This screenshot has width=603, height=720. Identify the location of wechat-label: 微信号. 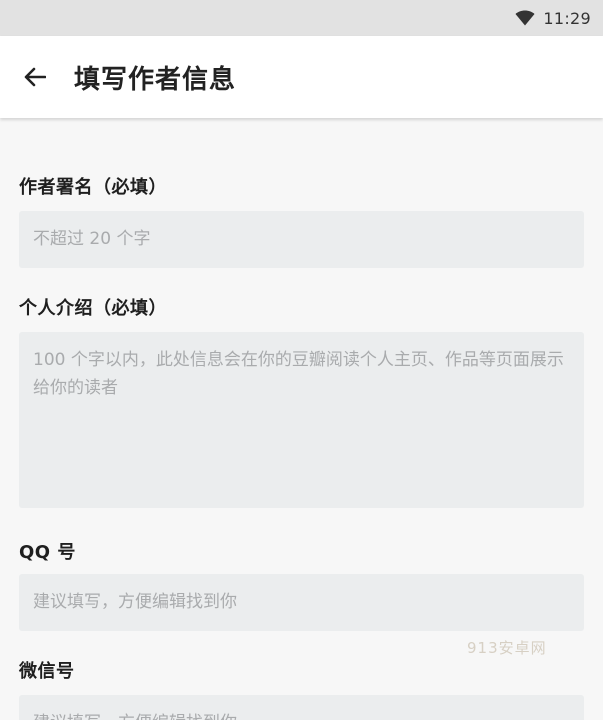
(47, 671).